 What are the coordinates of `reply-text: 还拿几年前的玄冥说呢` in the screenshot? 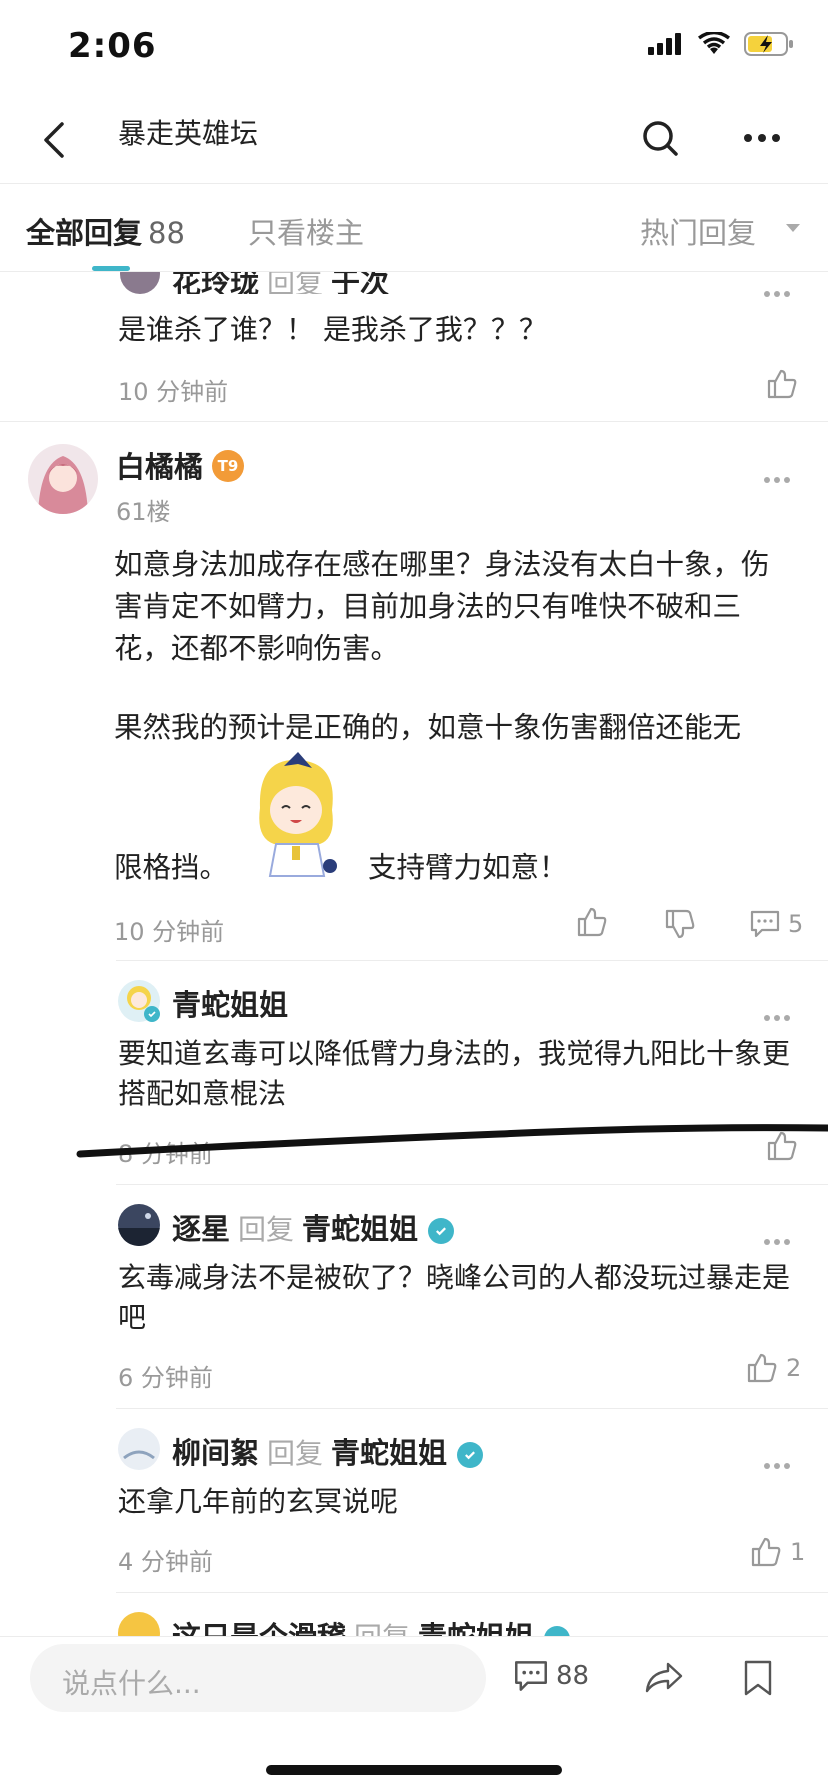 It's located at (258, 1501).